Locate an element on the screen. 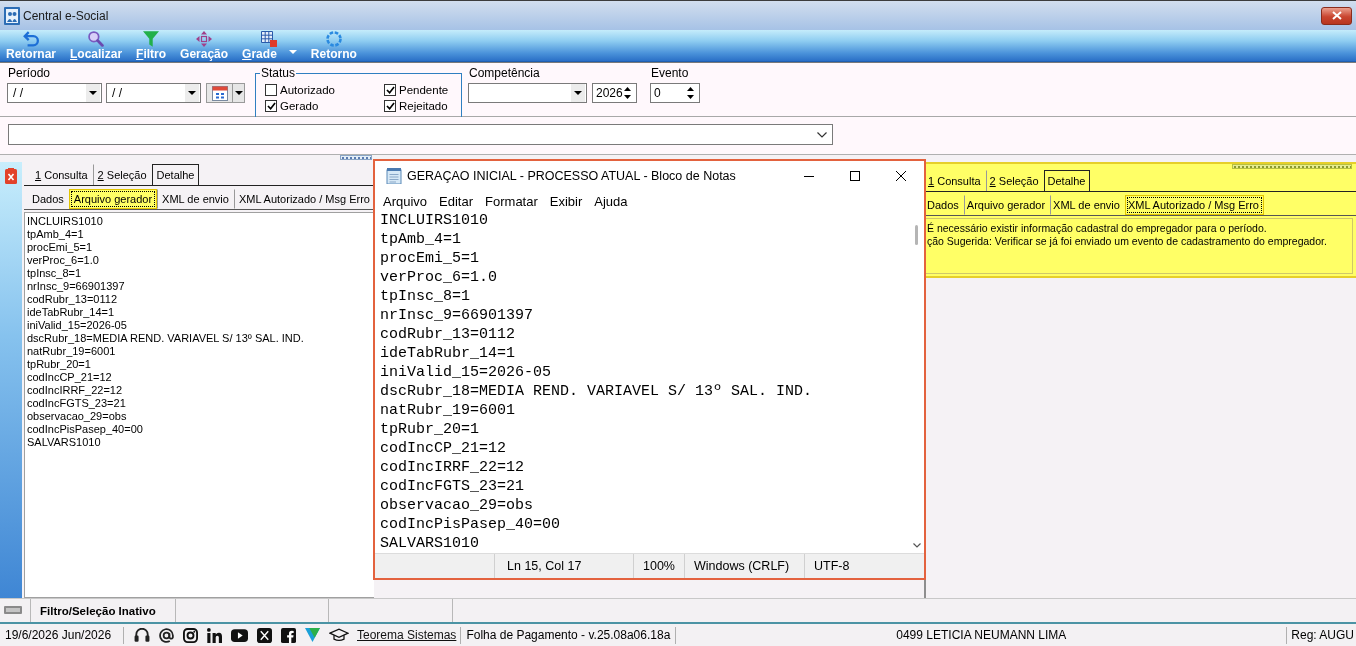 This screenshot has width=1356, height=646. status-text: 0499 LETICIA NEUMANN LIMA is located at coordinates (981, 635).